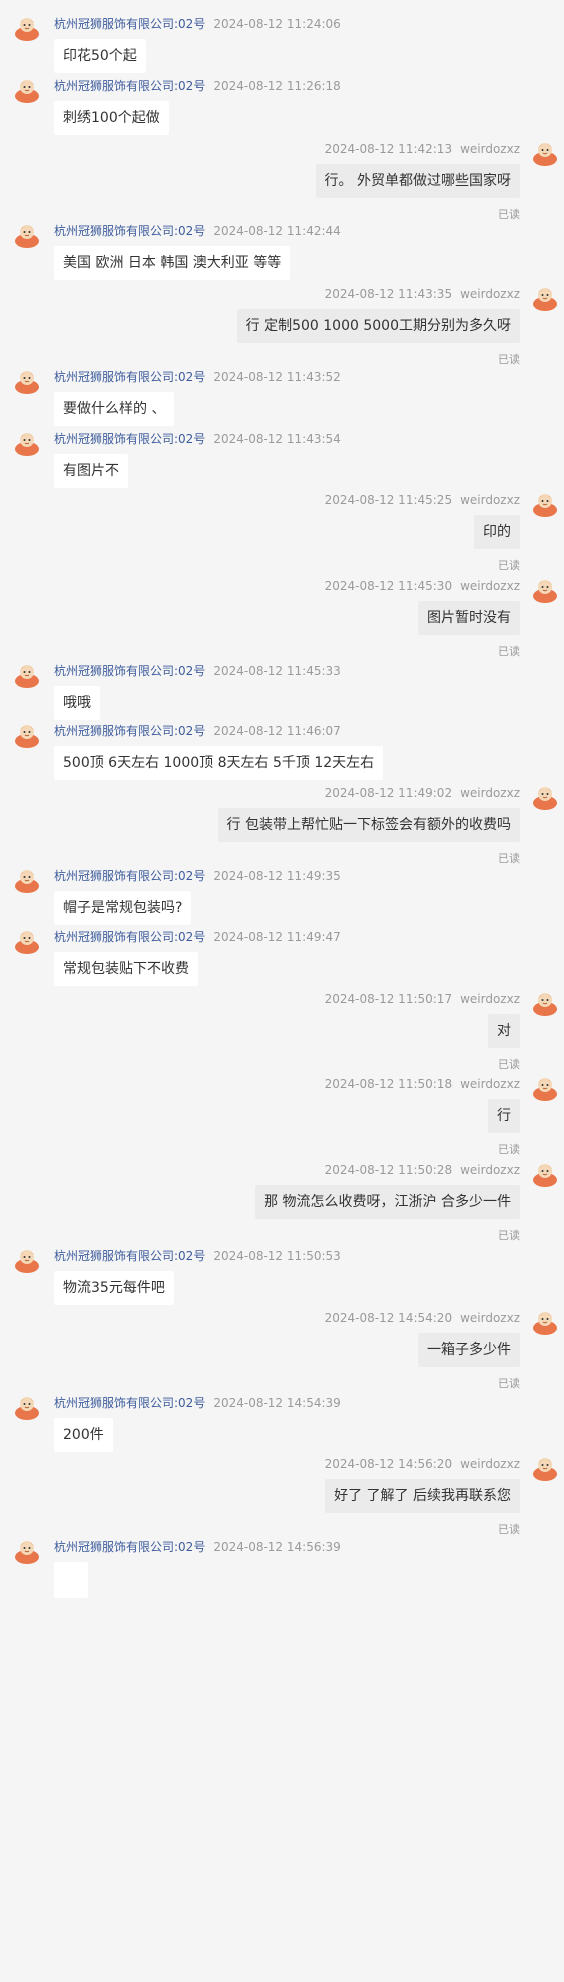  I want to click on message-meta: 杭州冠狮服饰有限公司:02号 2024-08-12 14:56:39, so click(197, 1547).